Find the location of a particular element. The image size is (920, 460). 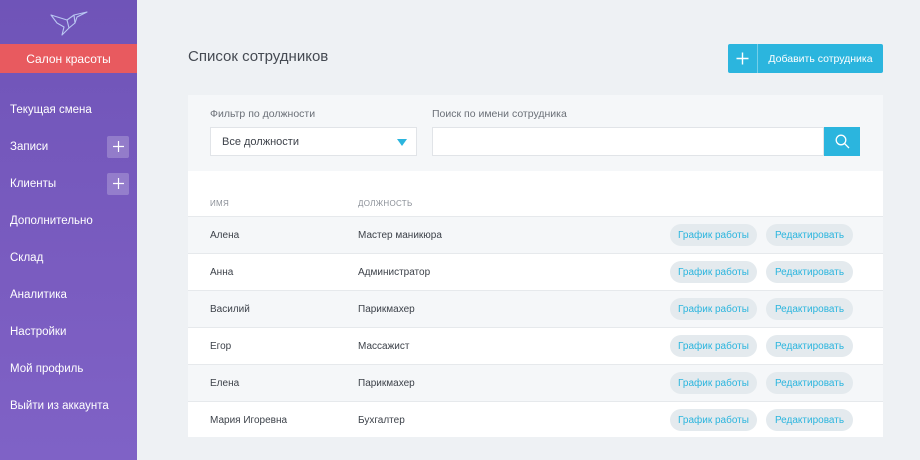

search-icon is located at coordinates (842, 141).